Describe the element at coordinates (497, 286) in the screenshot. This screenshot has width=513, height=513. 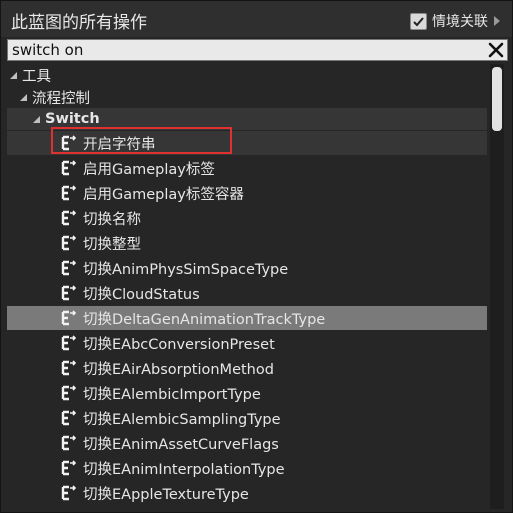
I see `scrollbar` at that location.